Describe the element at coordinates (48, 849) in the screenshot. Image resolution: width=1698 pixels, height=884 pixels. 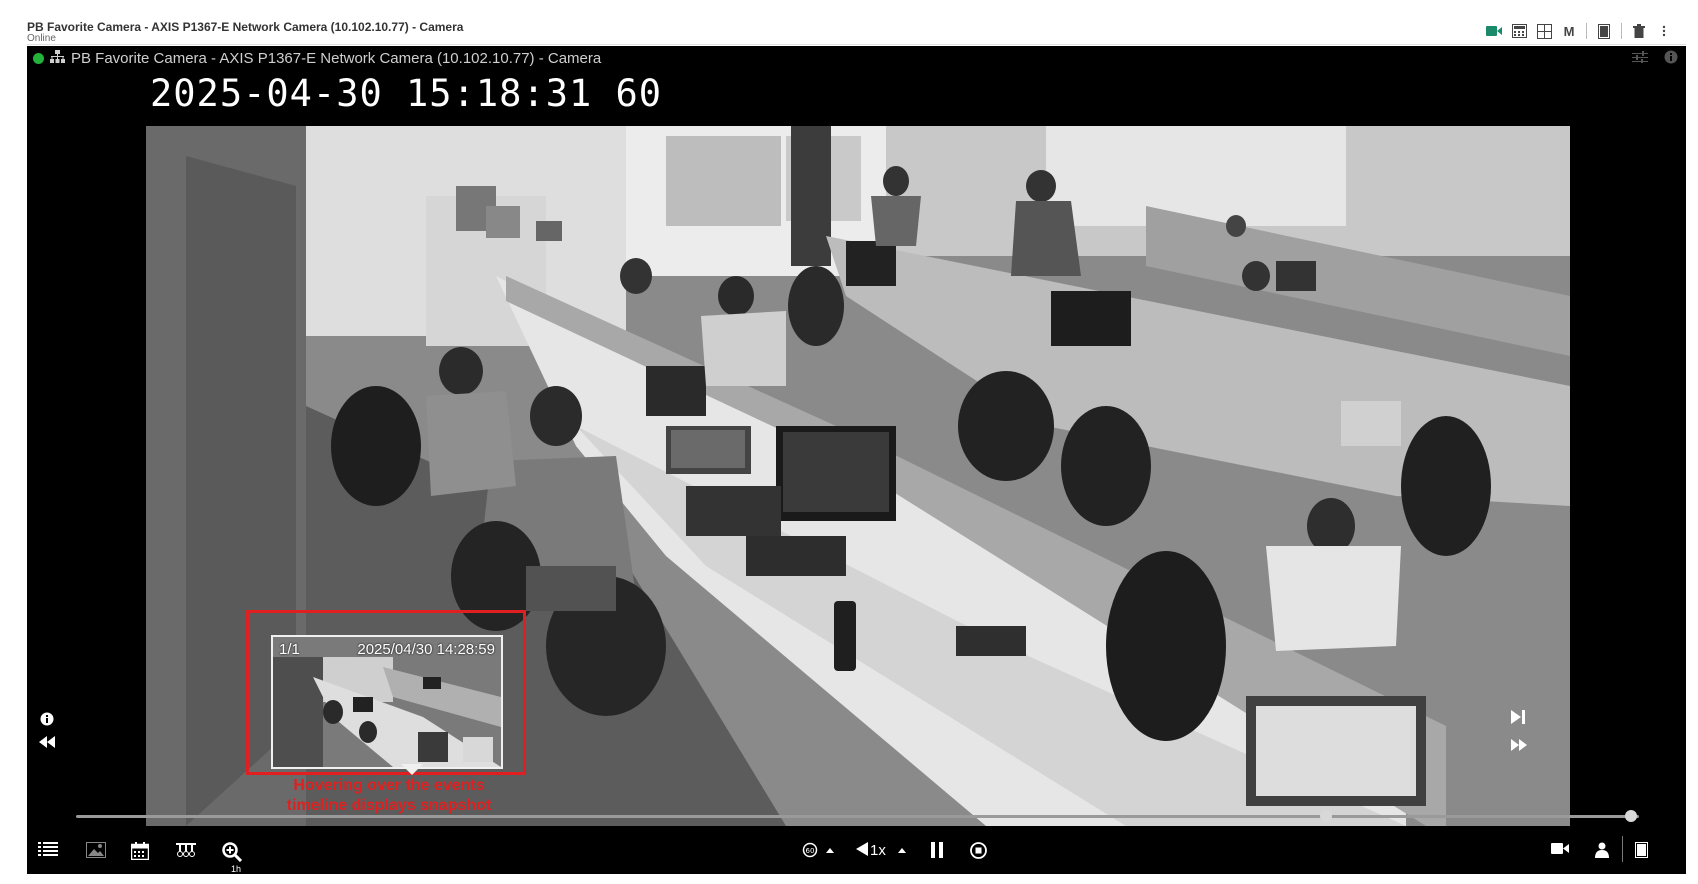
I see `list-icon` at that location.